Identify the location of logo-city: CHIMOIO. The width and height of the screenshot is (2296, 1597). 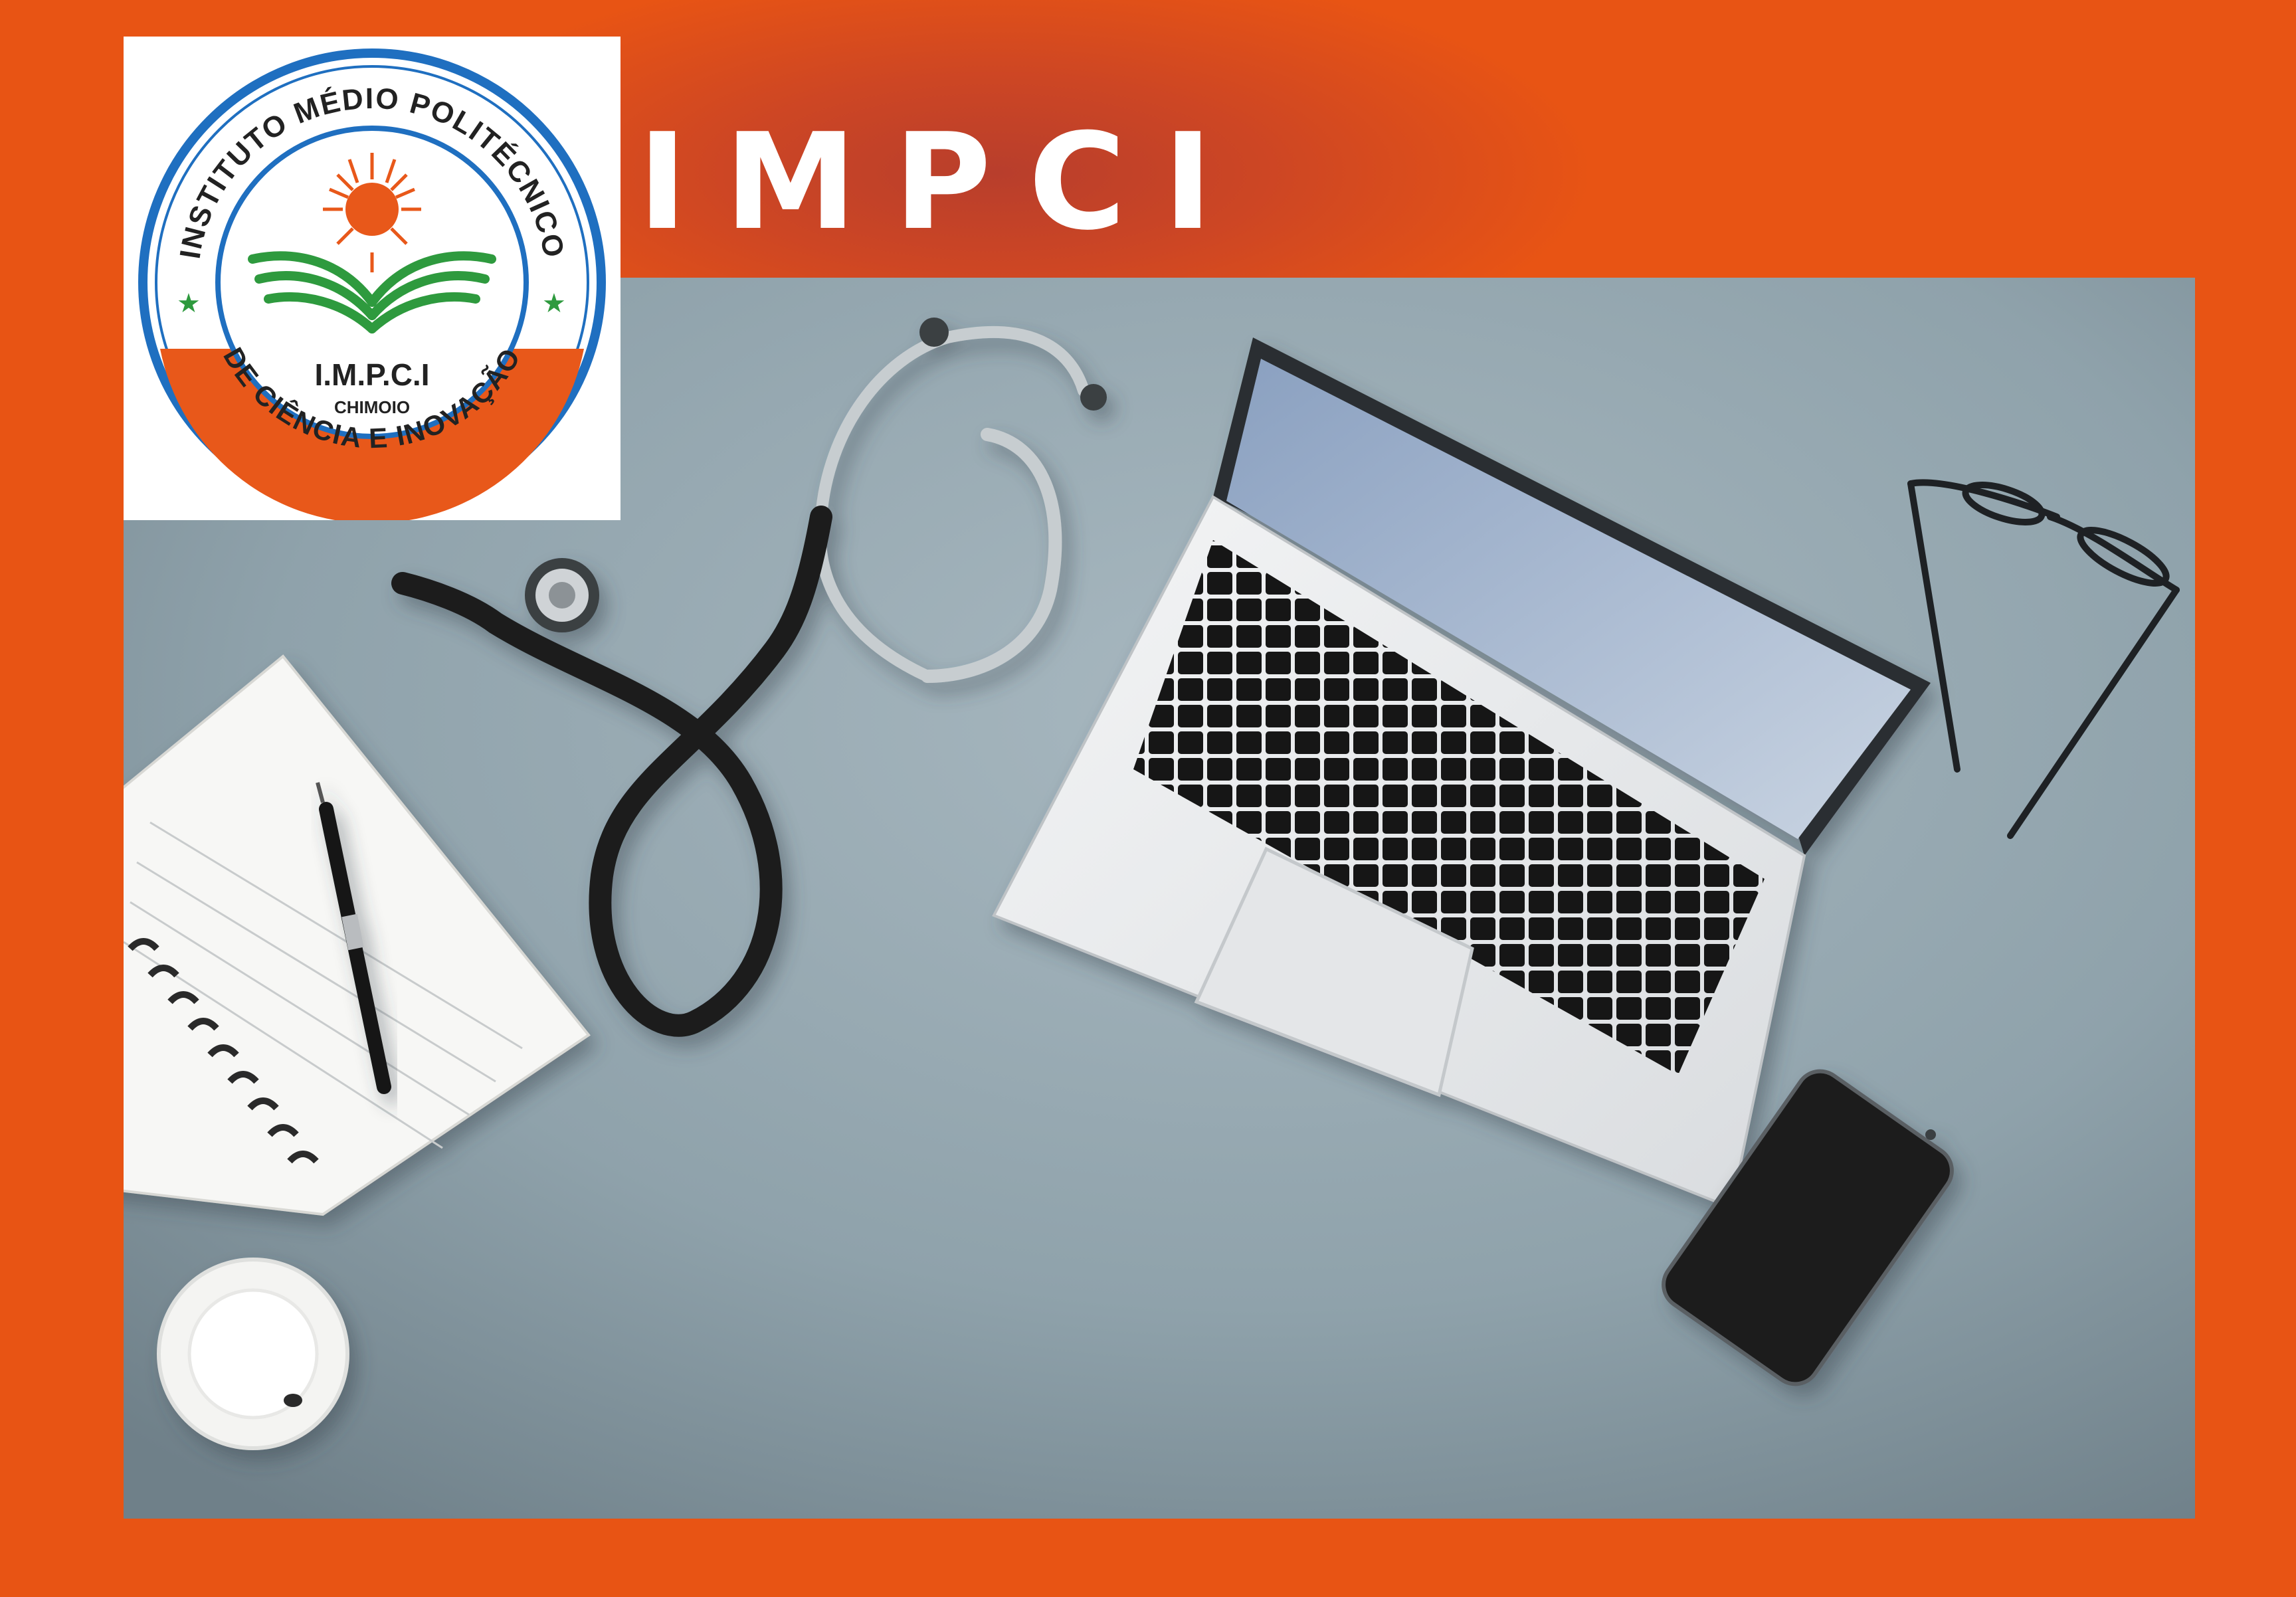
(372, 407).